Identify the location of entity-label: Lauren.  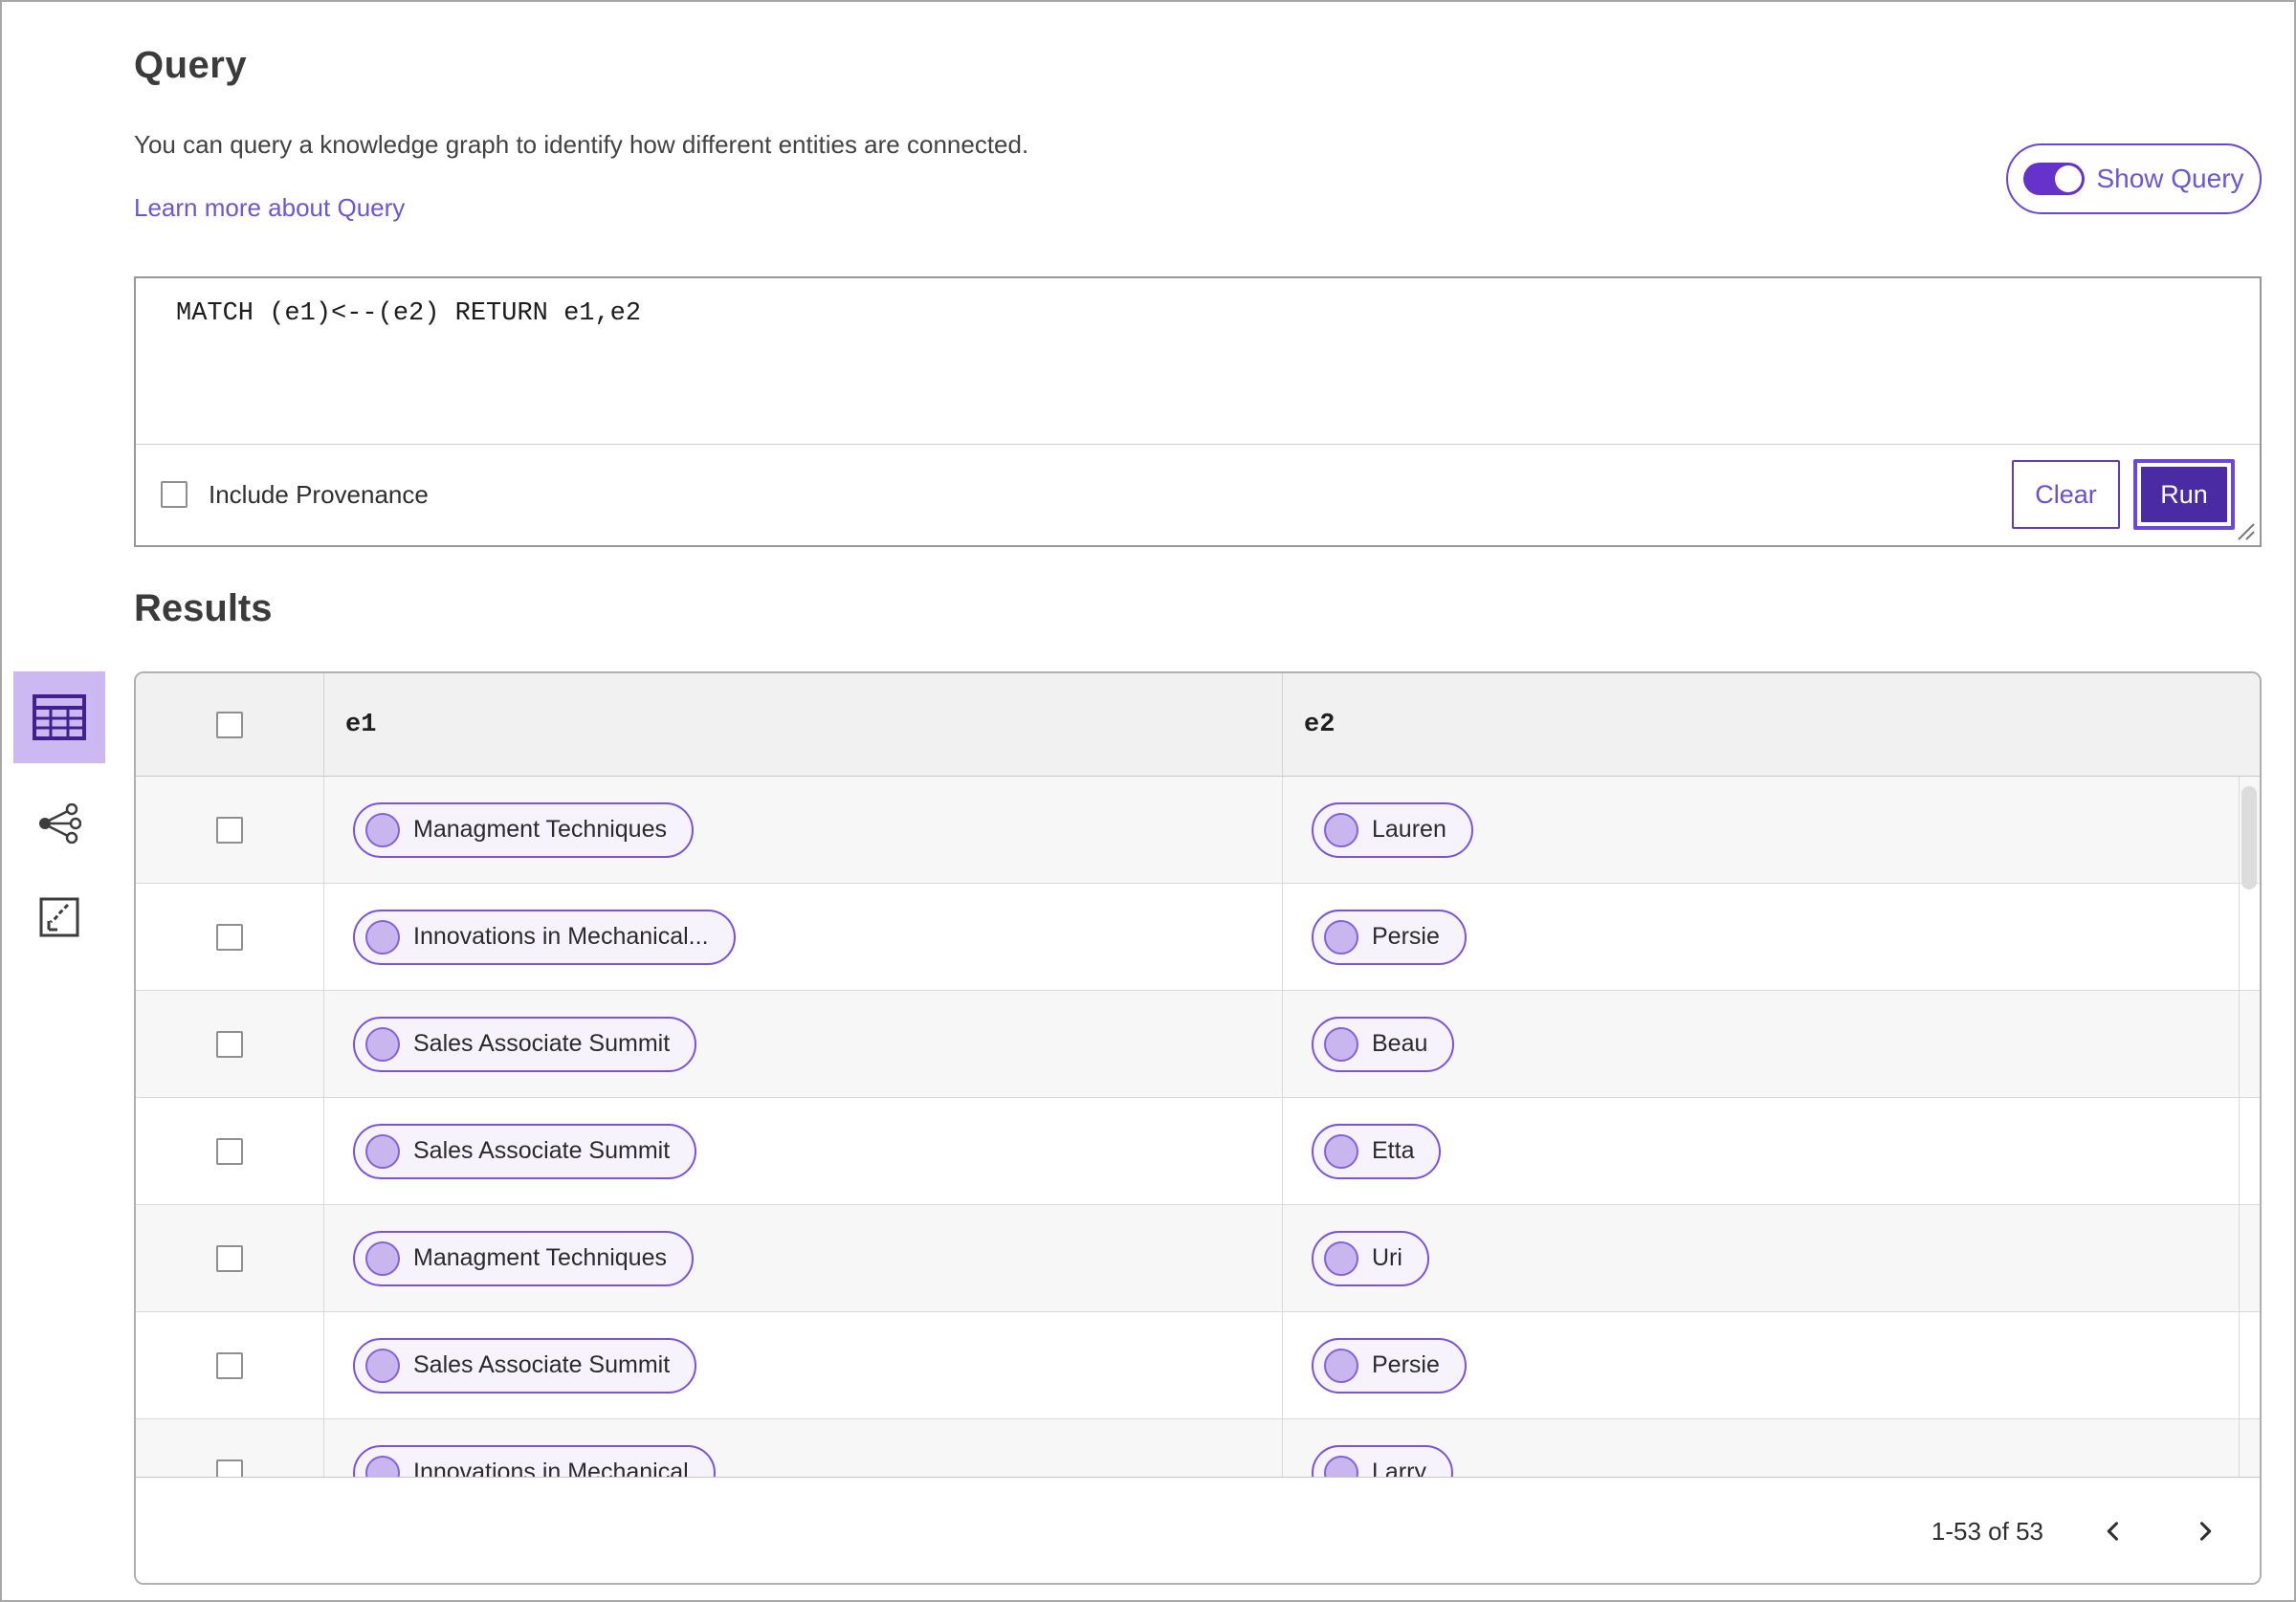
(1409, 829).